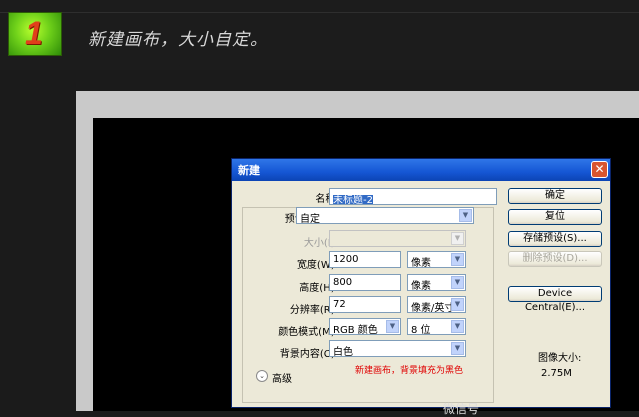 The width and height of the screenshot is (639, 417). Describe the element at coordinates (385, 215) in the screenshot. I see `preset-dropdown: 自定 ▼` at that location.